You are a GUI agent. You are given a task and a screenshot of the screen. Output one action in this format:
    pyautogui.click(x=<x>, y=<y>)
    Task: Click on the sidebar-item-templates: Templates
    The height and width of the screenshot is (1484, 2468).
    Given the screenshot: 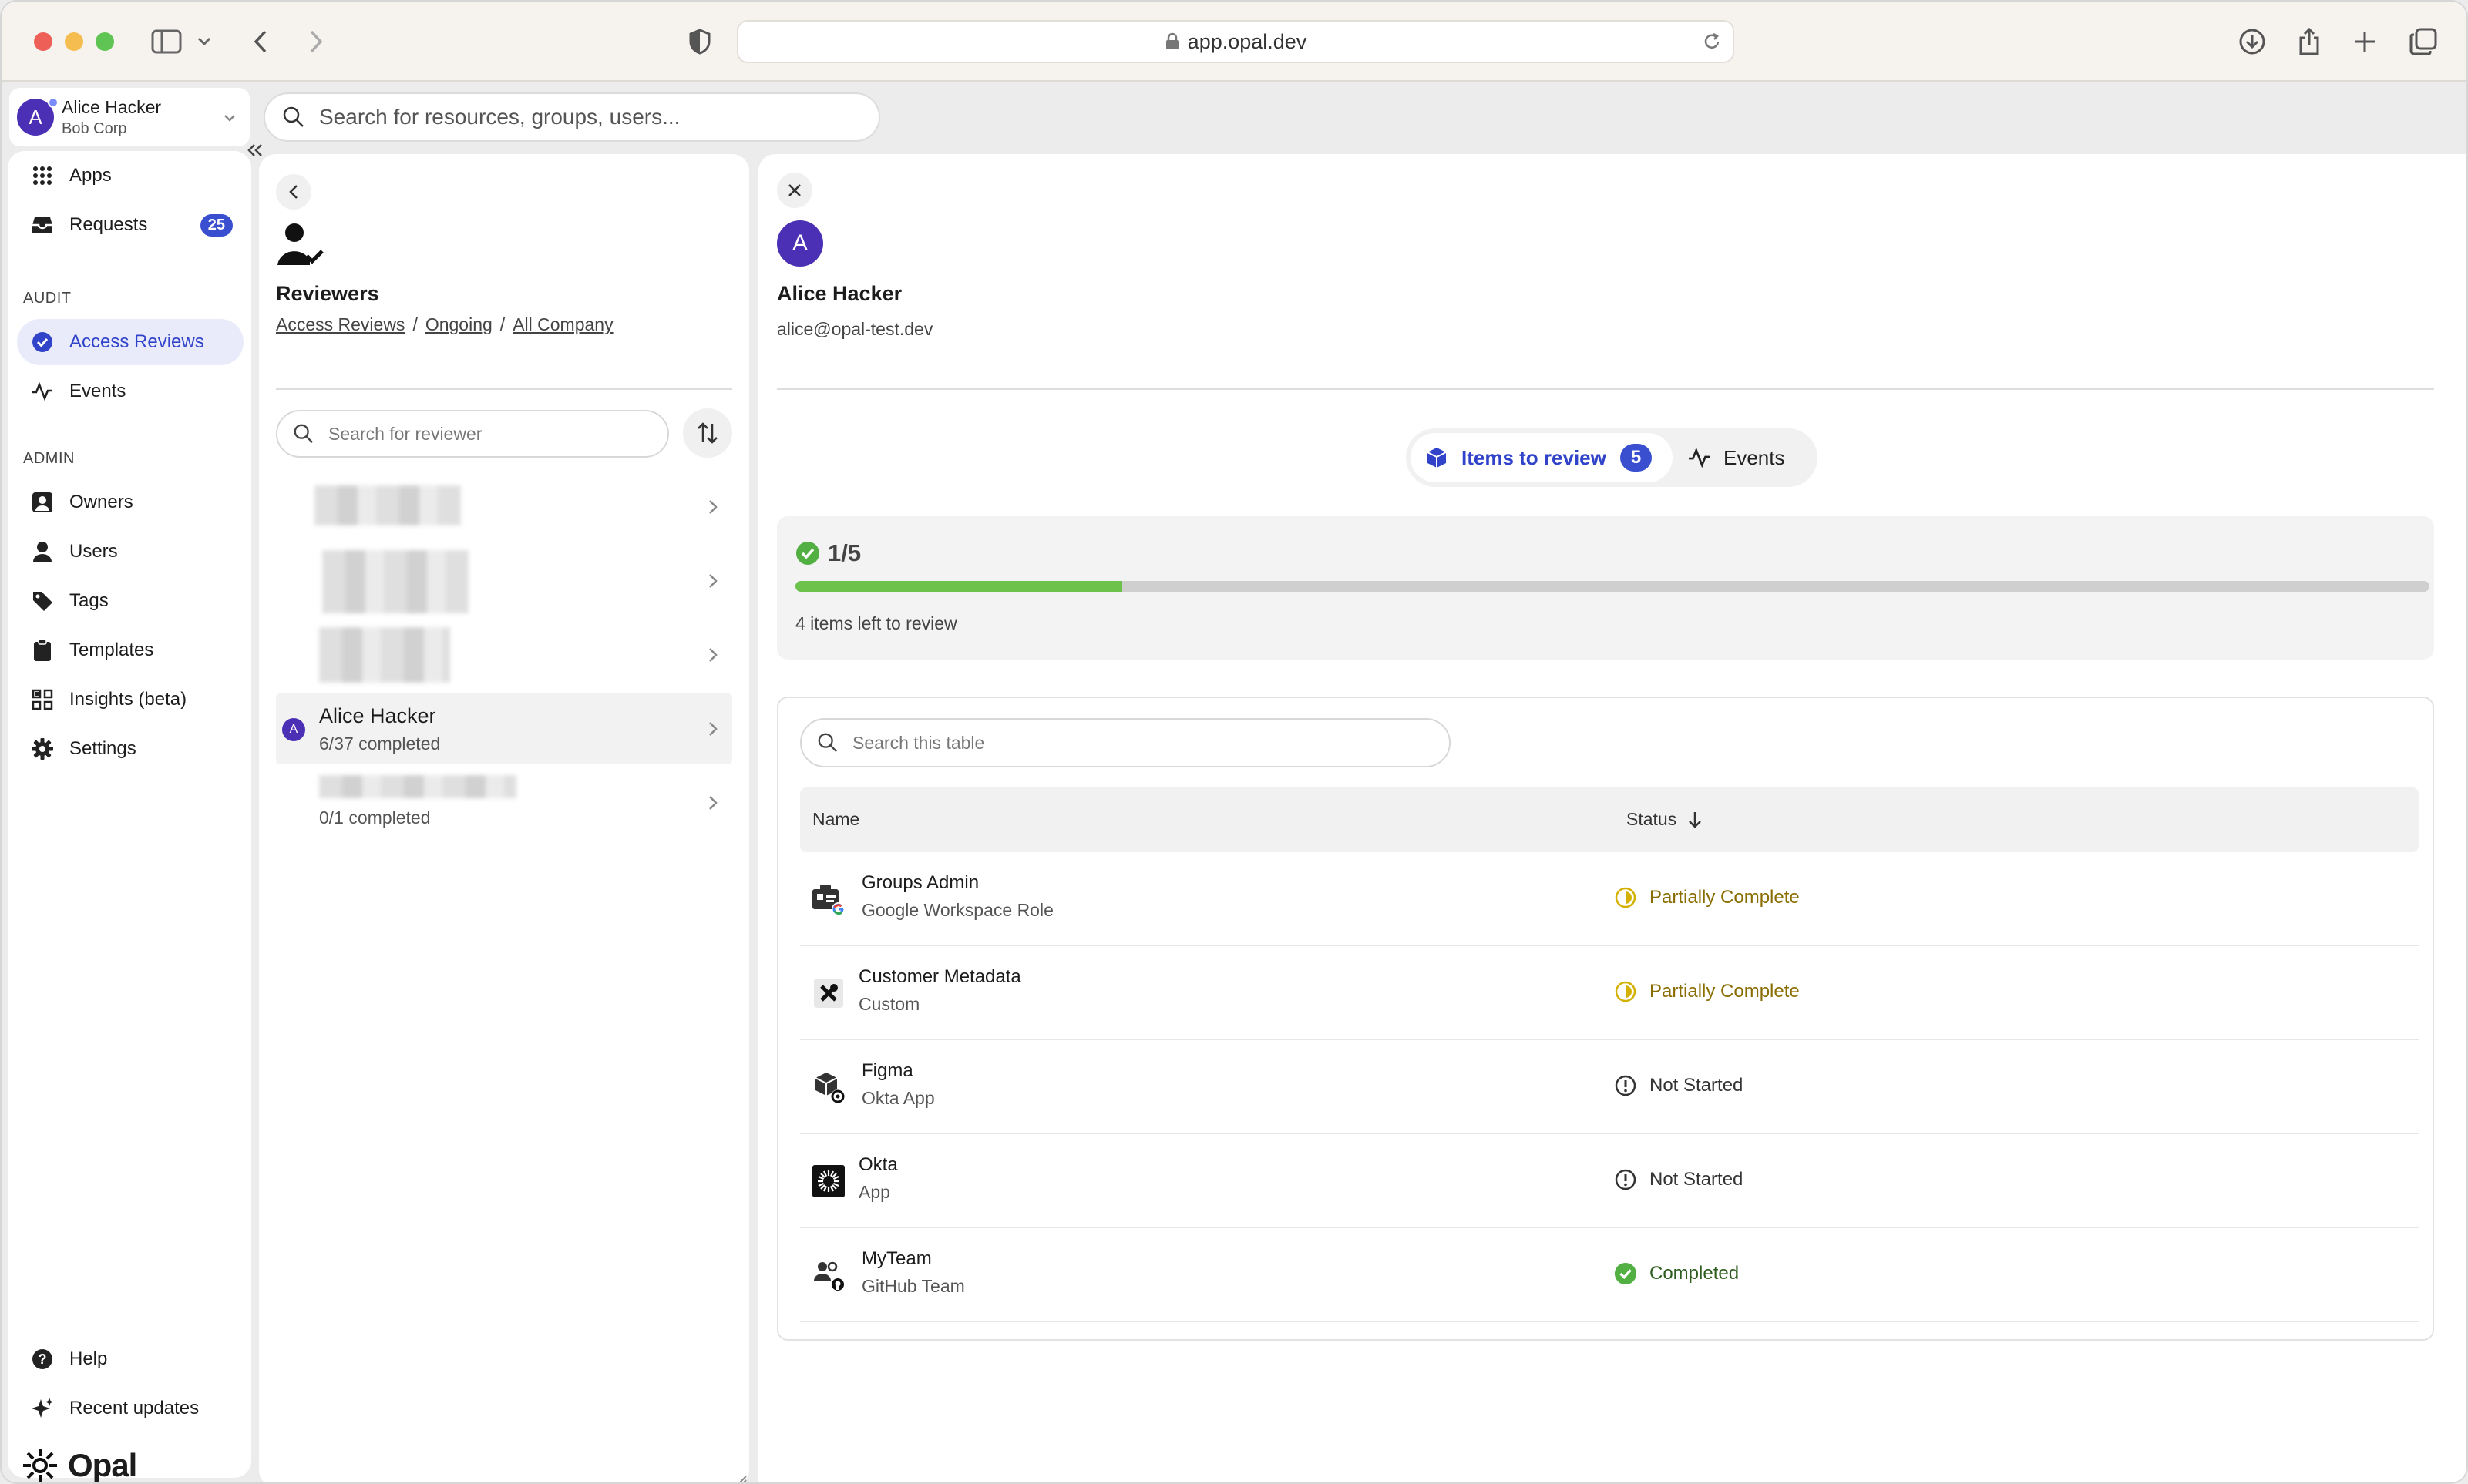 What is the action you would take?
    pyautogui.click(x=130, y=650)
    